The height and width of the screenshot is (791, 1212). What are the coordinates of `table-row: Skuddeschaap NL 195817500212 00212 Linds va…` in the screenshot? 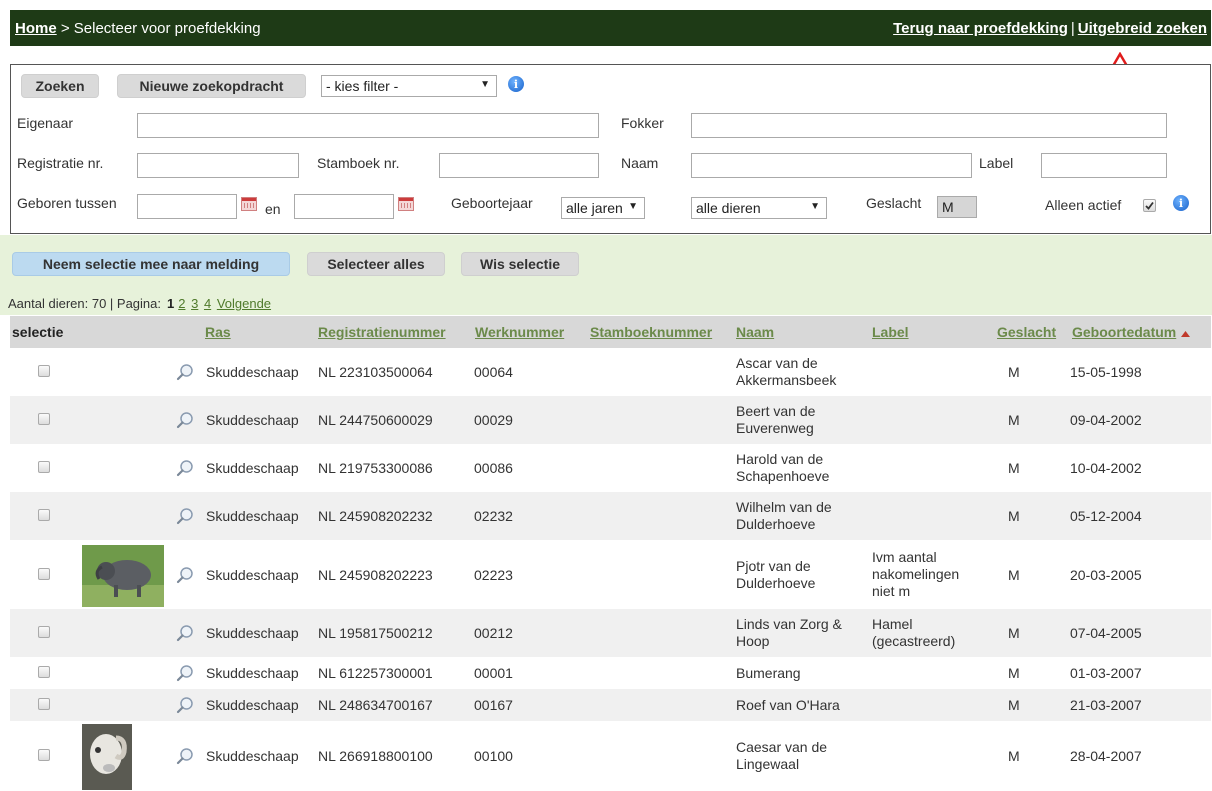 It's located at (610, 633).